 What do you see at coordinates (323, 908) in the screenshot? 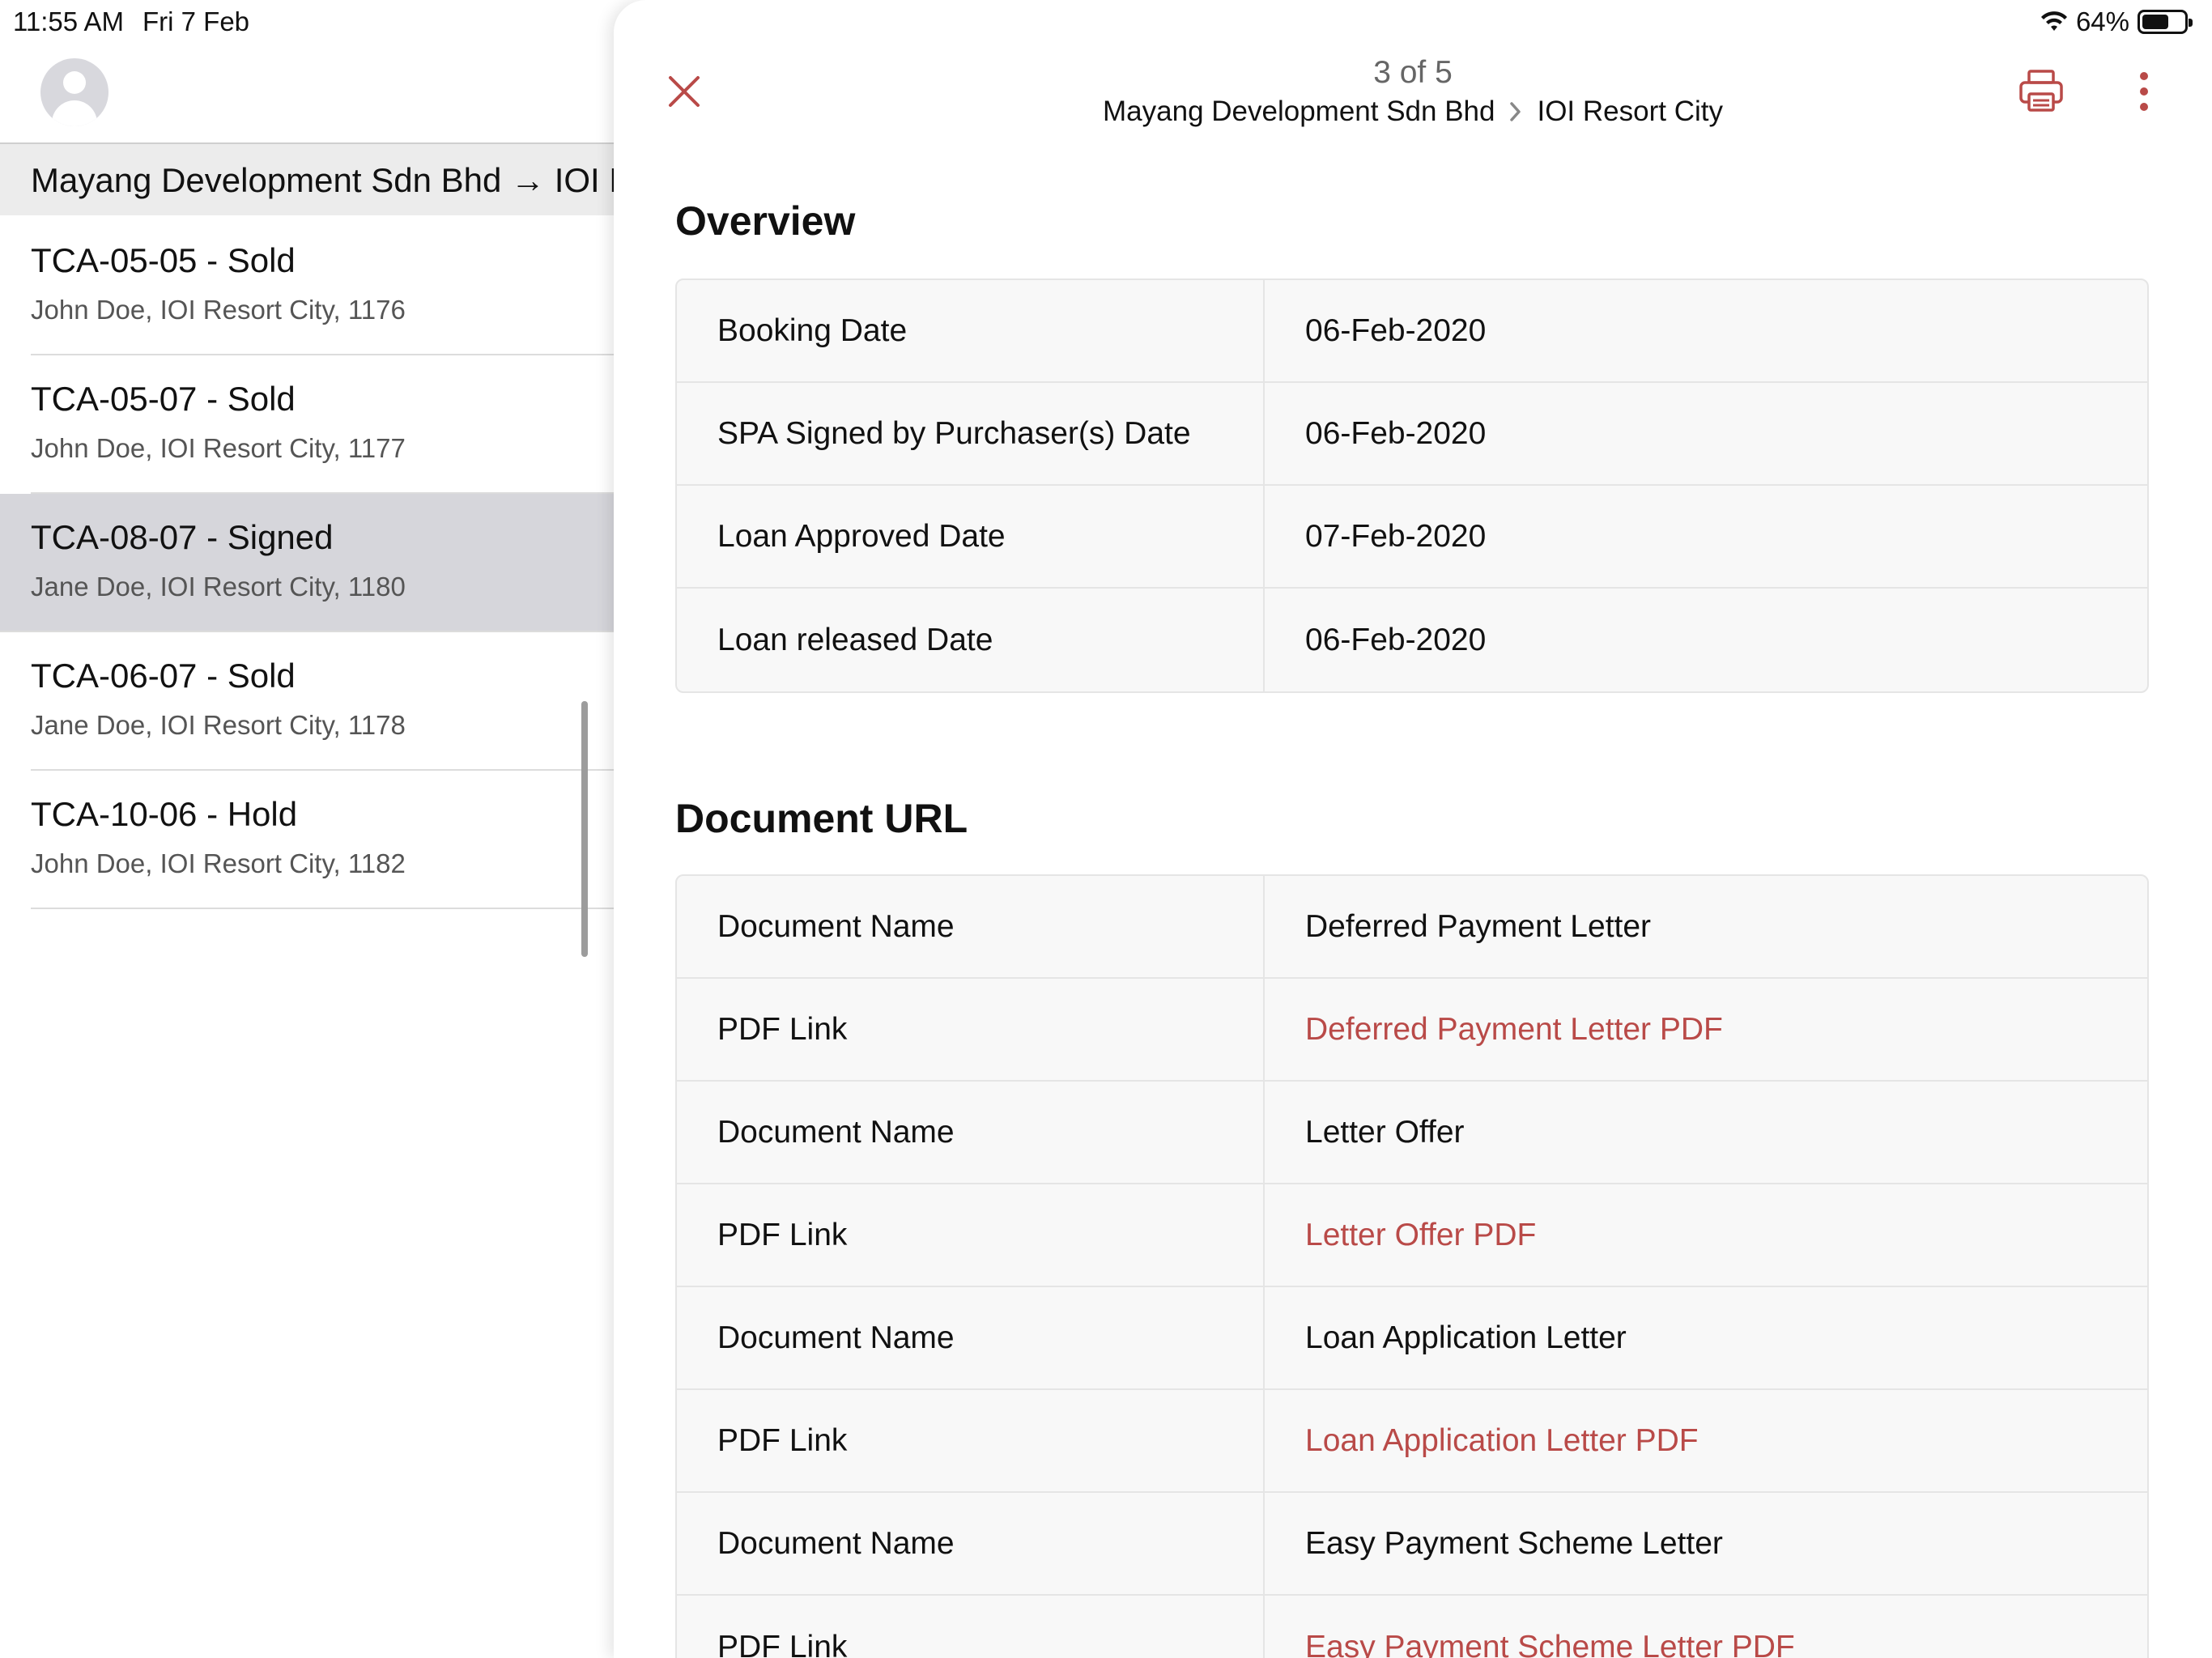
I see `divider` at bounding box center [323, 908].